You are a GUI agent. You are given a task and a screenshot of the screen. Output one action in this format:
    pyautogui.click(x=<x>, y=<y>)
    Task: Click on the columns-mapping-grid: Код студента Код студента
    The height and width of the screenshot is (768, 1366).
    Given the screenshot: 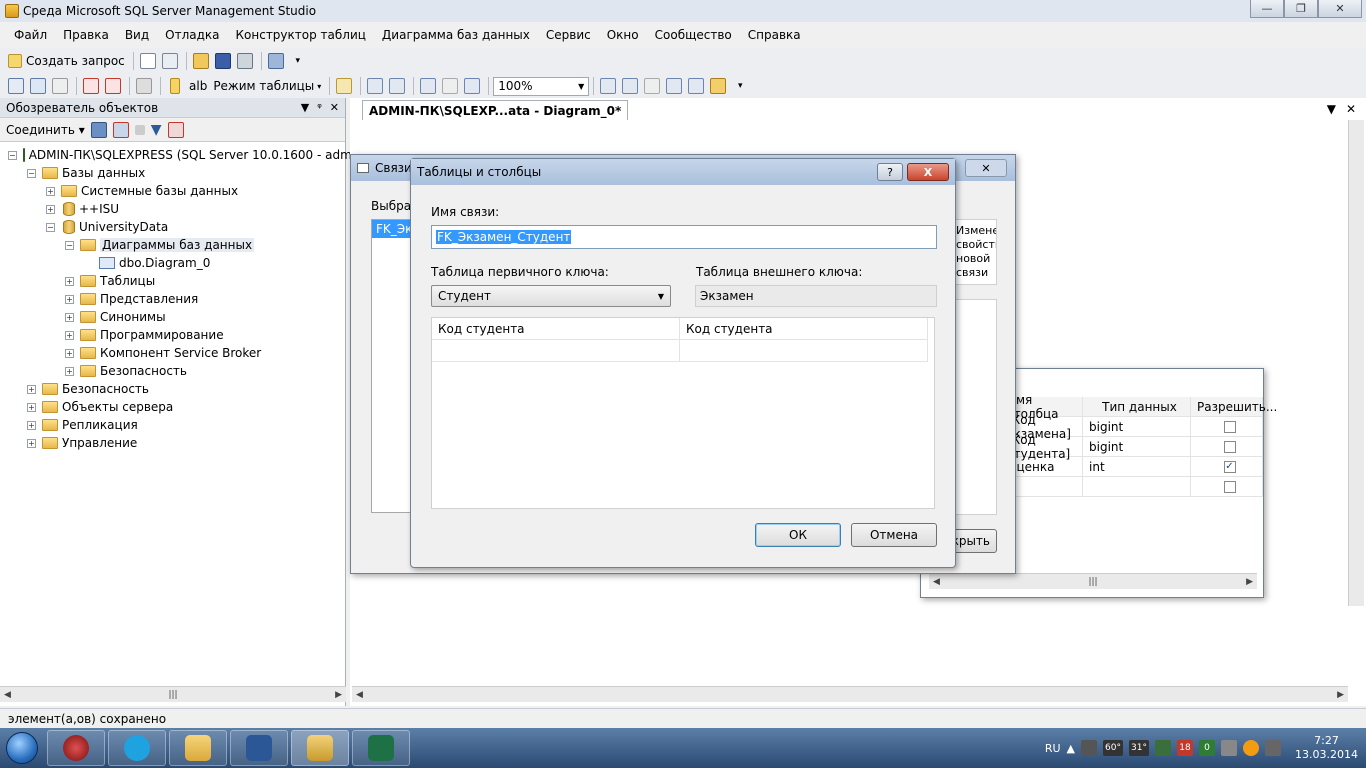 What is the action you would take?
    pyautogui.click(x=683, y=413)
    